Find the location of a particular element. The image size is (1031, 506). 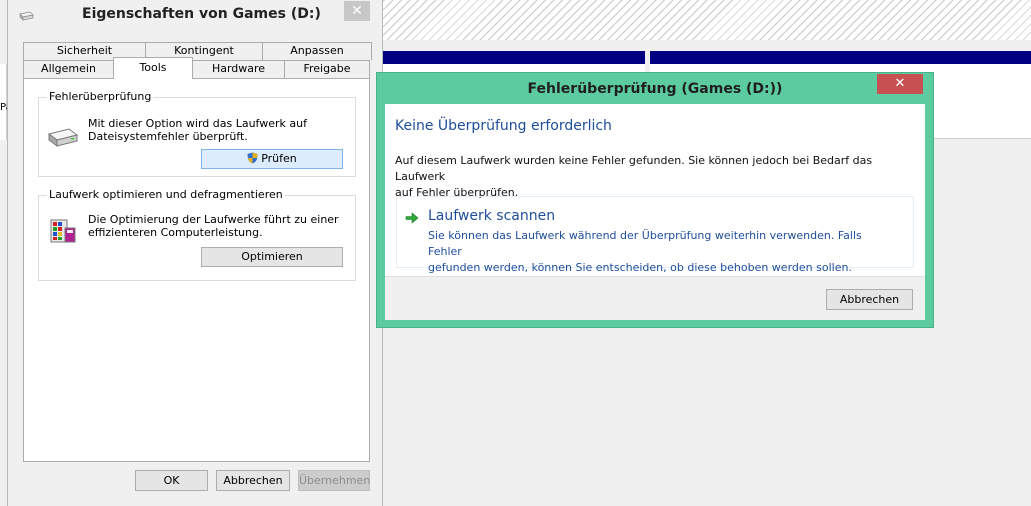

tabs-row-2: Allgemein Hardware Freigabe Tools is located at coordinates (196, 68).